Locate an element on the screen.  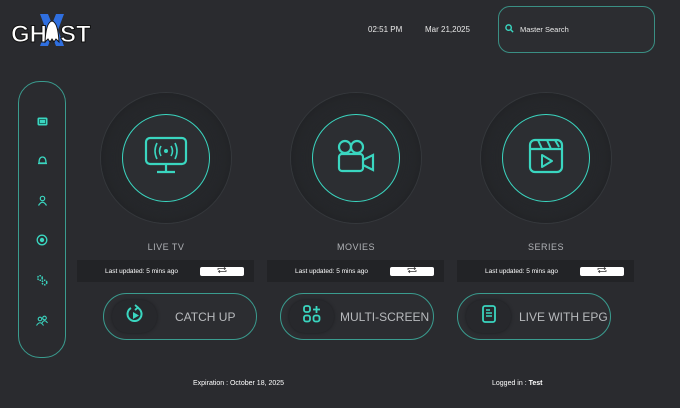
settings-icon is located at coordinates (42, 280).